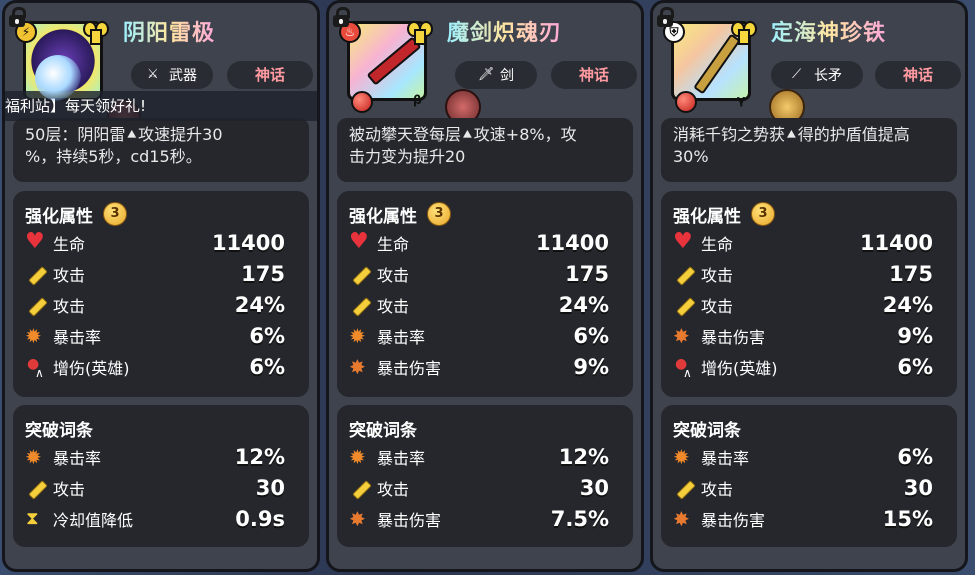 The image size is (975, 575). I want to click on grade-letter: γ, so click(741, 100).